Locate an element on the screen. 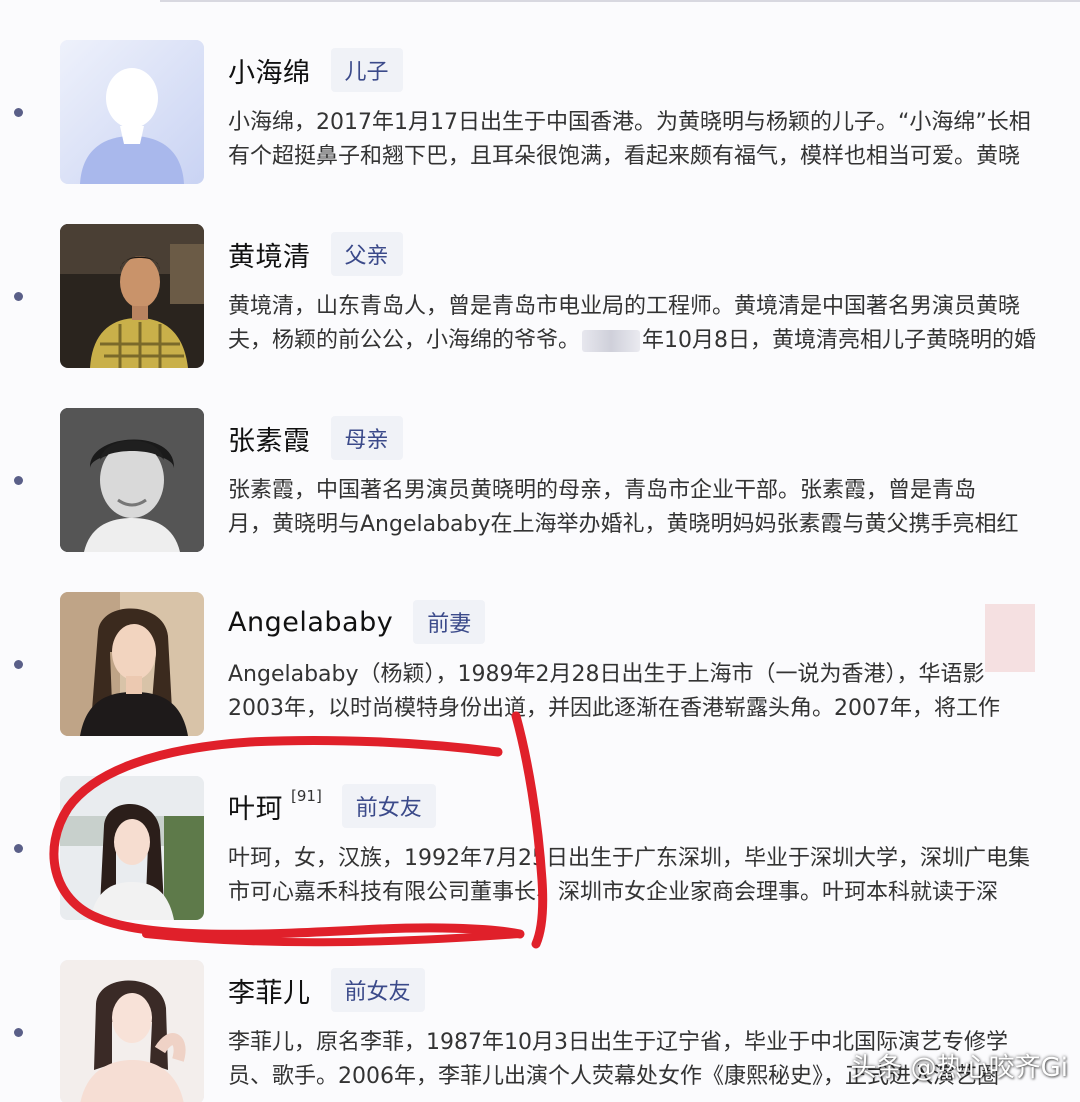 The image size is (1080, 1102). person-name: 李菲儿 is located at coordinates (269, 990).